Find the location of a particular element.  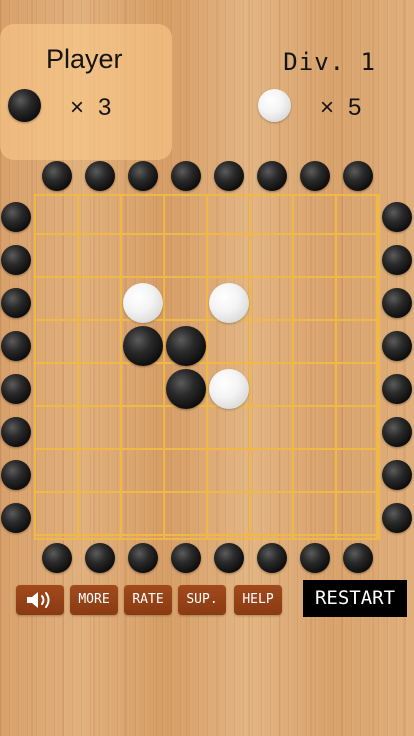

black-count-value: 3 is located at coordinates (105, 107).